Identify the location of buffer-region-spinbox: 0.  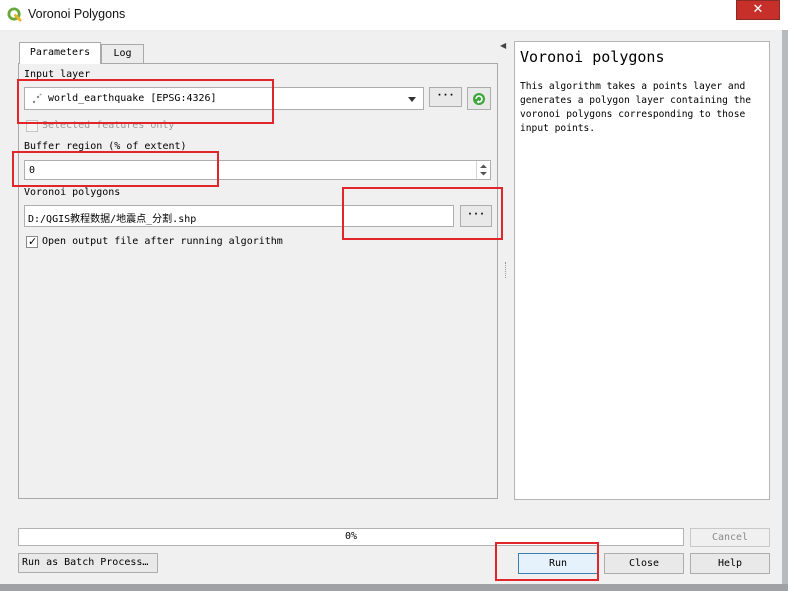
(257, 170).